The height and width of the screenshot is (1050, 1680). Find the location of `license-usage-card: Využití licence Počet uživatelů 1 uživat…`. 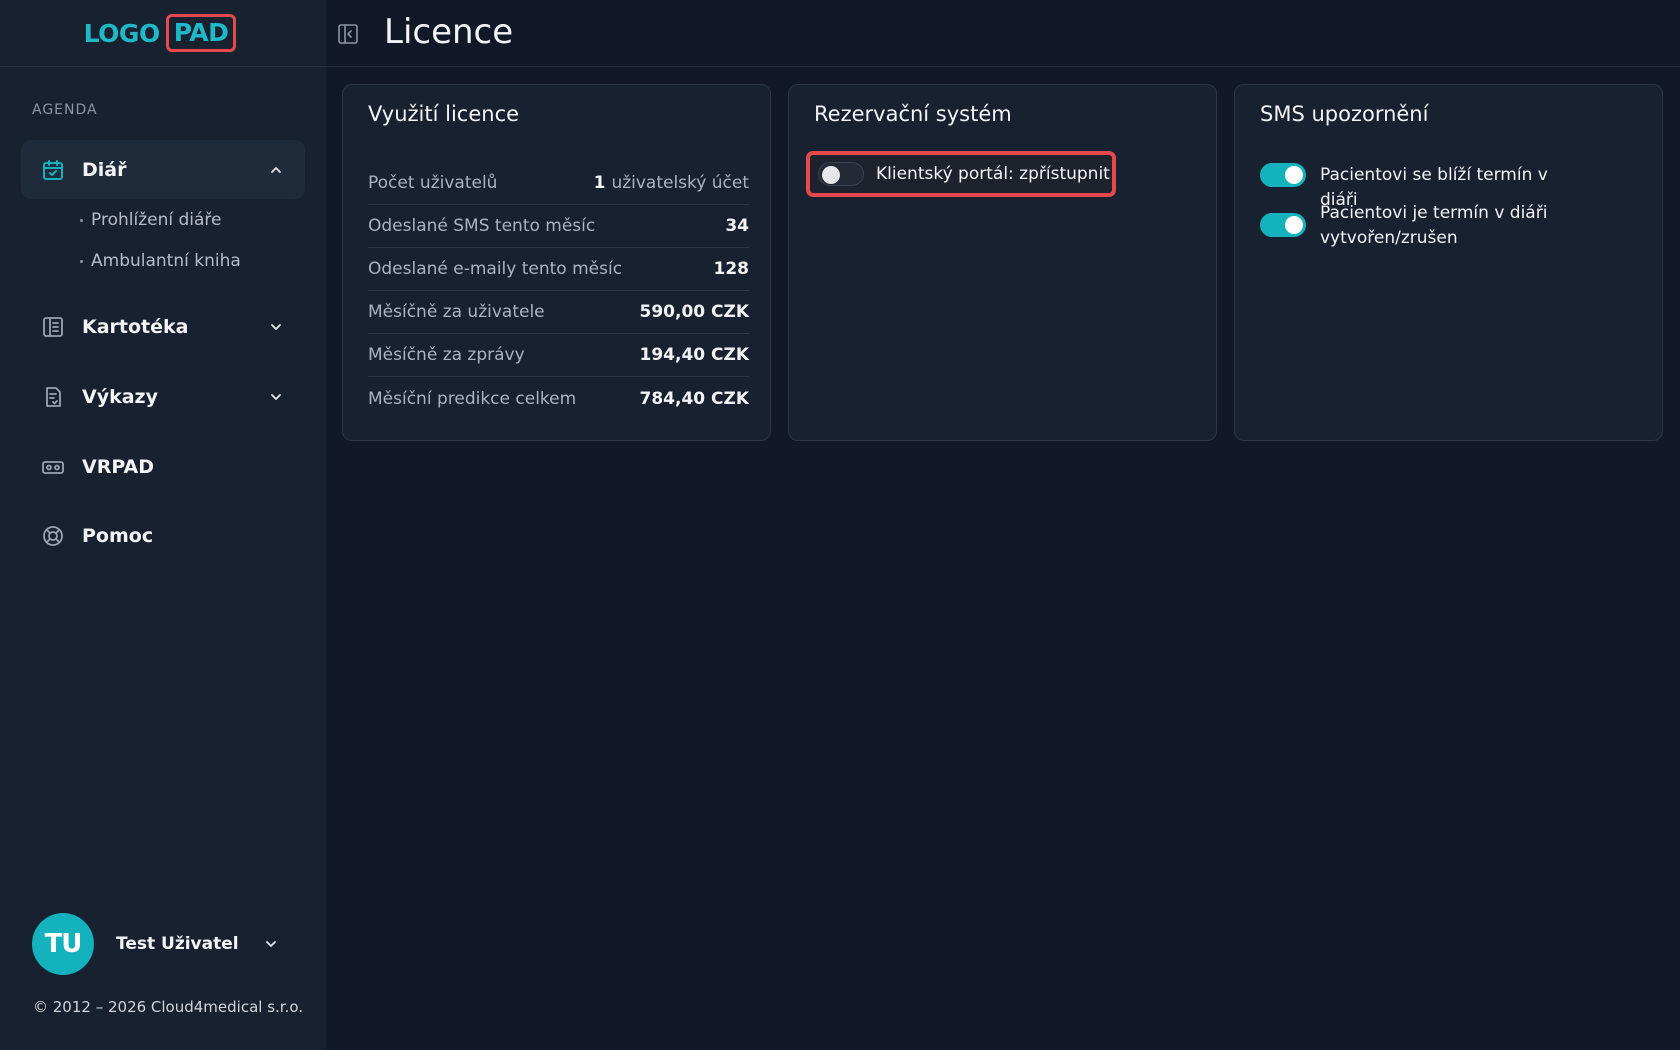

license-usage-card: Využití licence Počet uživatelů 1 uživat… is located at coordinates (556, 262).